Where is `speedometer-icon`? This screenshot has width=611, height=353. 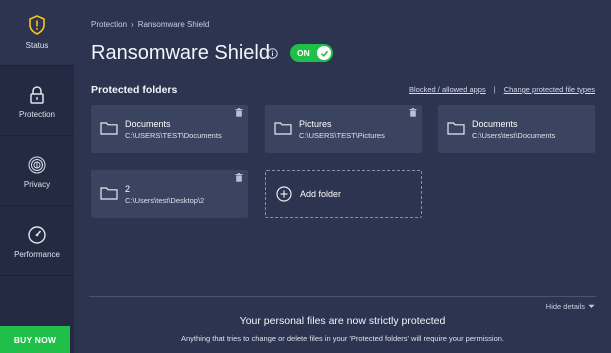 speedometer-icon is located at coordinates (37, 235).